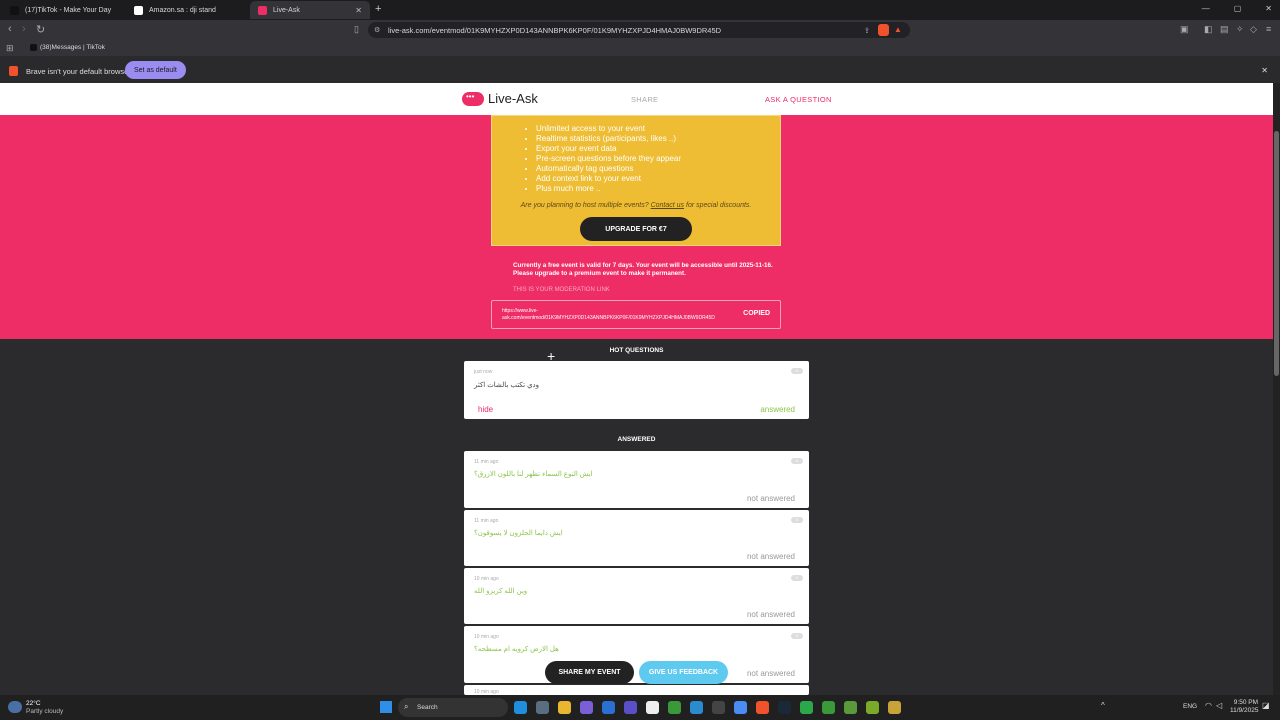  Describe the element at coordinates (378, 9) in the screenshot. I see `new-tab-icon: +` at that location.